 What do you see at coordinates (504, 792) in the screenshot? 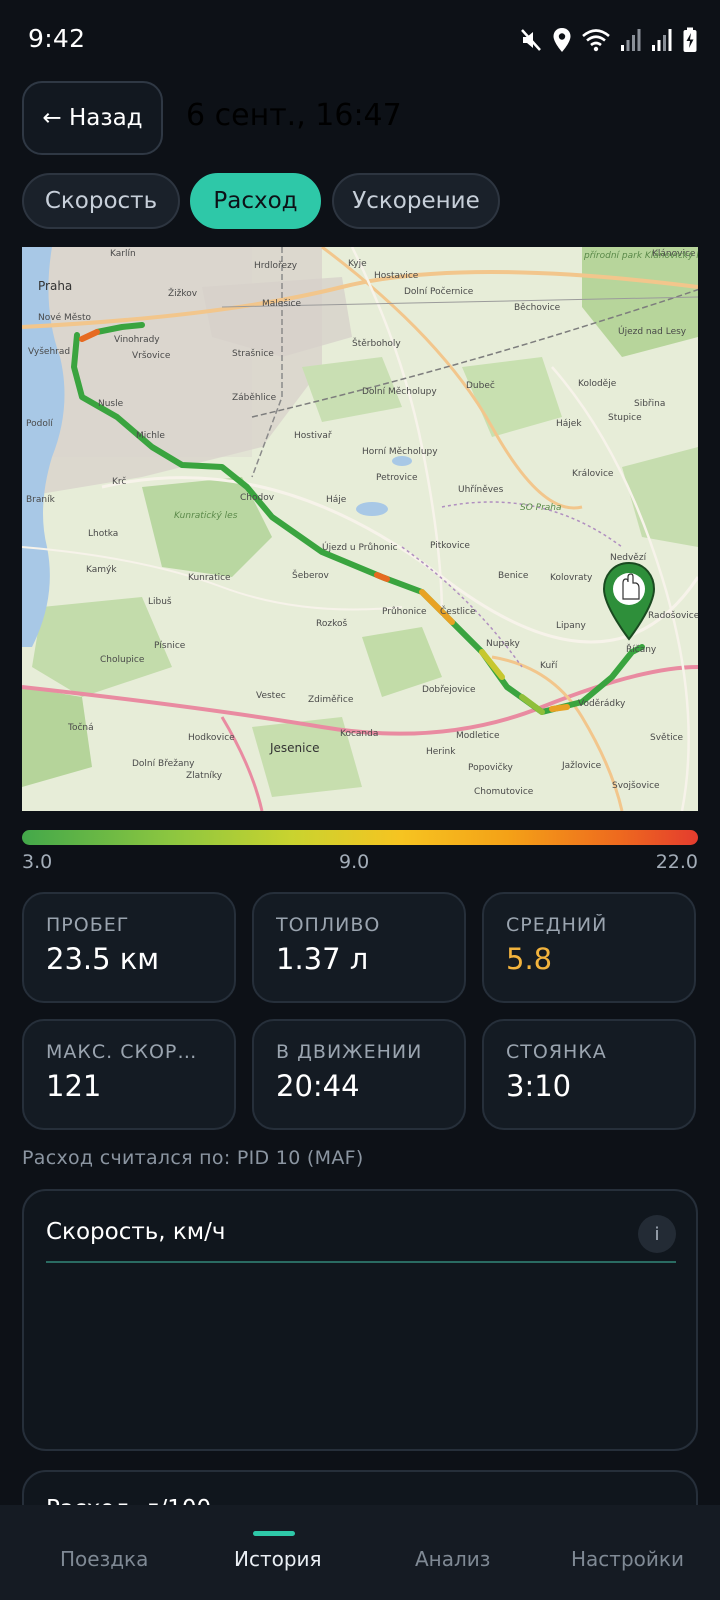
I see `map-label: Chomutovice` at bounding box center [504, 792].